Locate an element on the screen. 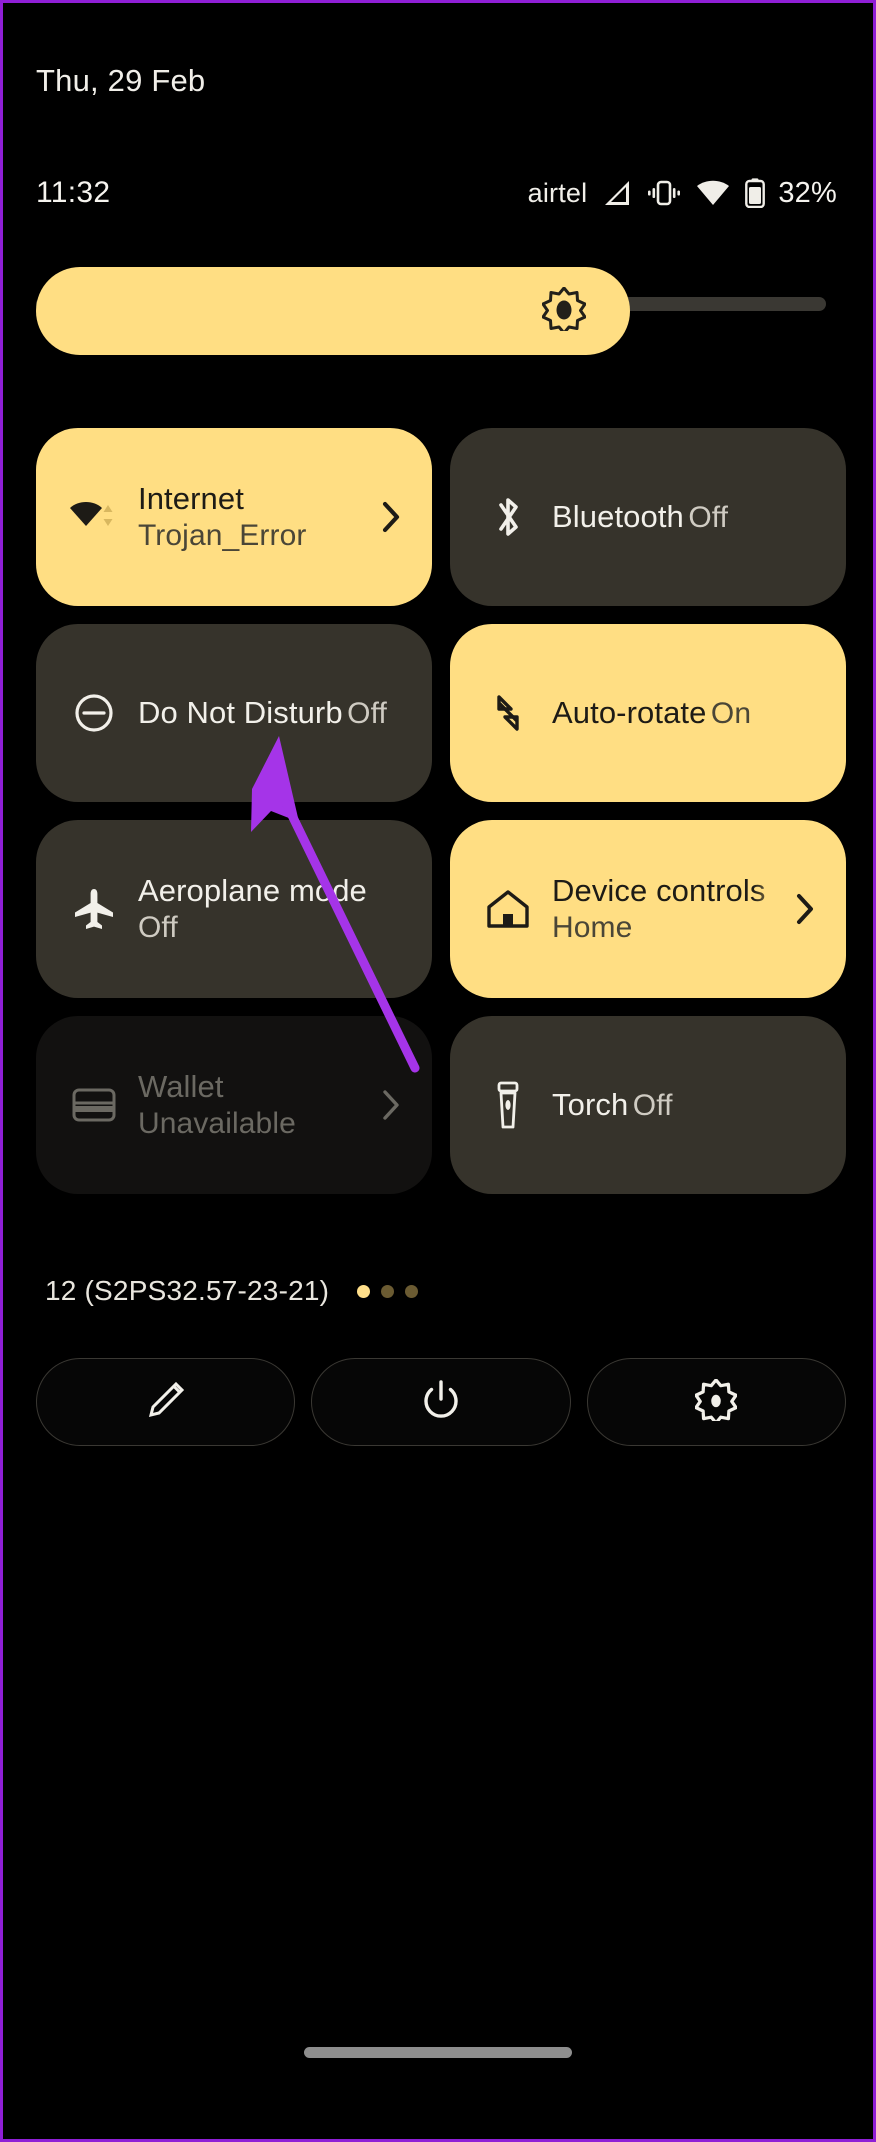 The height and width of the screenshot is (2142, 876). power-button is located at coordinates (441, 1402).